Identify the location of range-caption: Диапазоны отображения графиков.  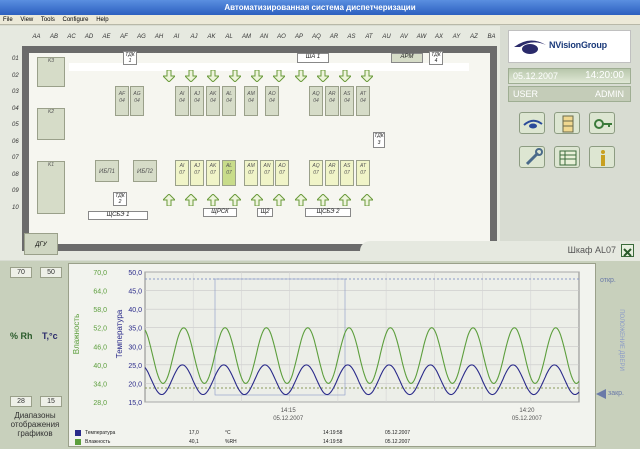
(35, 424).